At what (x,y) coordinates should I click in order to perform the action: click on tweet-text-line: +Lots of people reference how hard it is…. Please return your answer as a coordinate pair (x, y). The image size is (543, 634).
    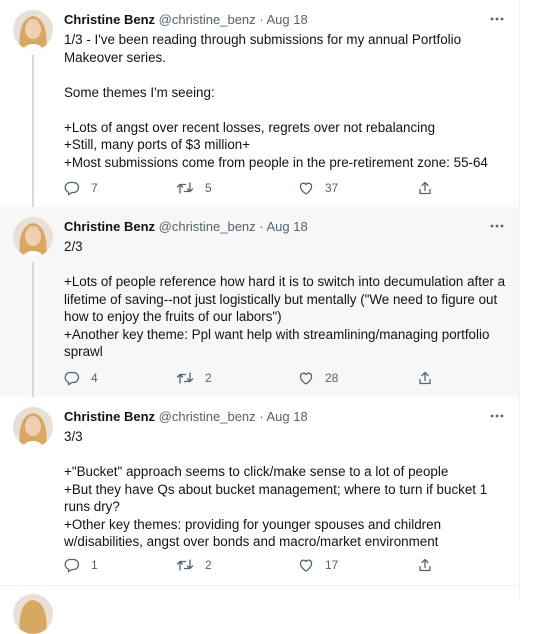
    Looking at the image, I should click on (285, 281).